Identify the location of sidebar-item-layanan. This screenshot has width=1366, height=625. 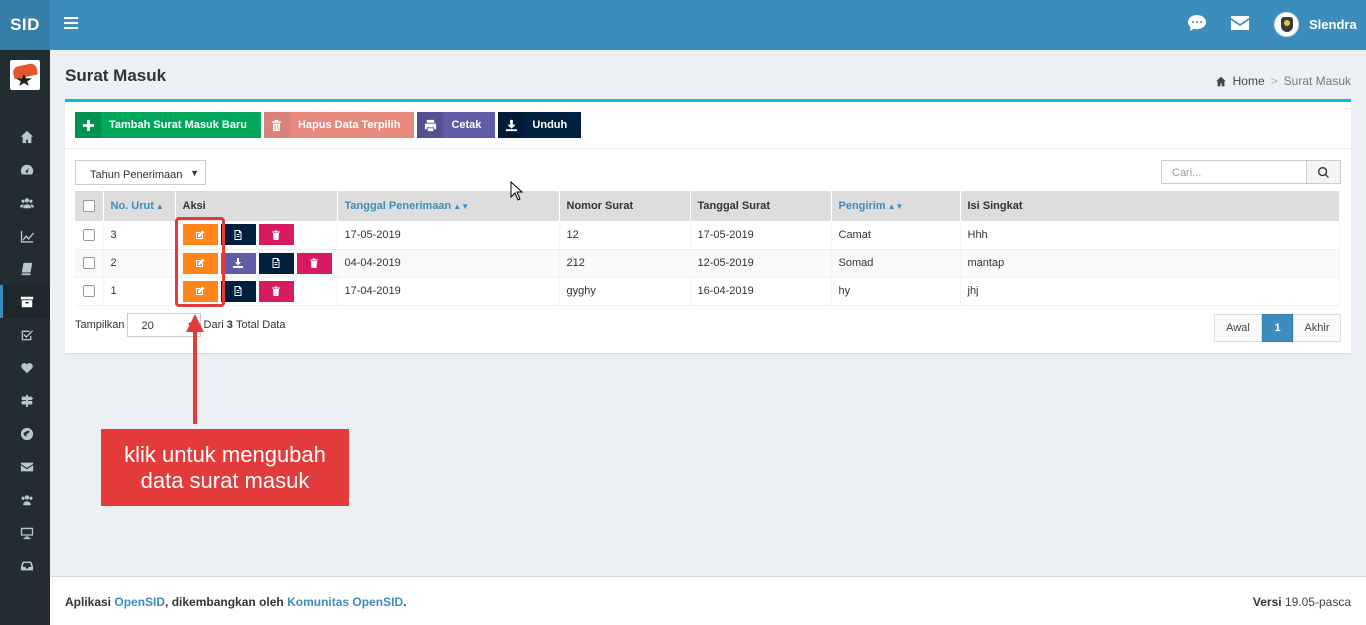
(25, 268).